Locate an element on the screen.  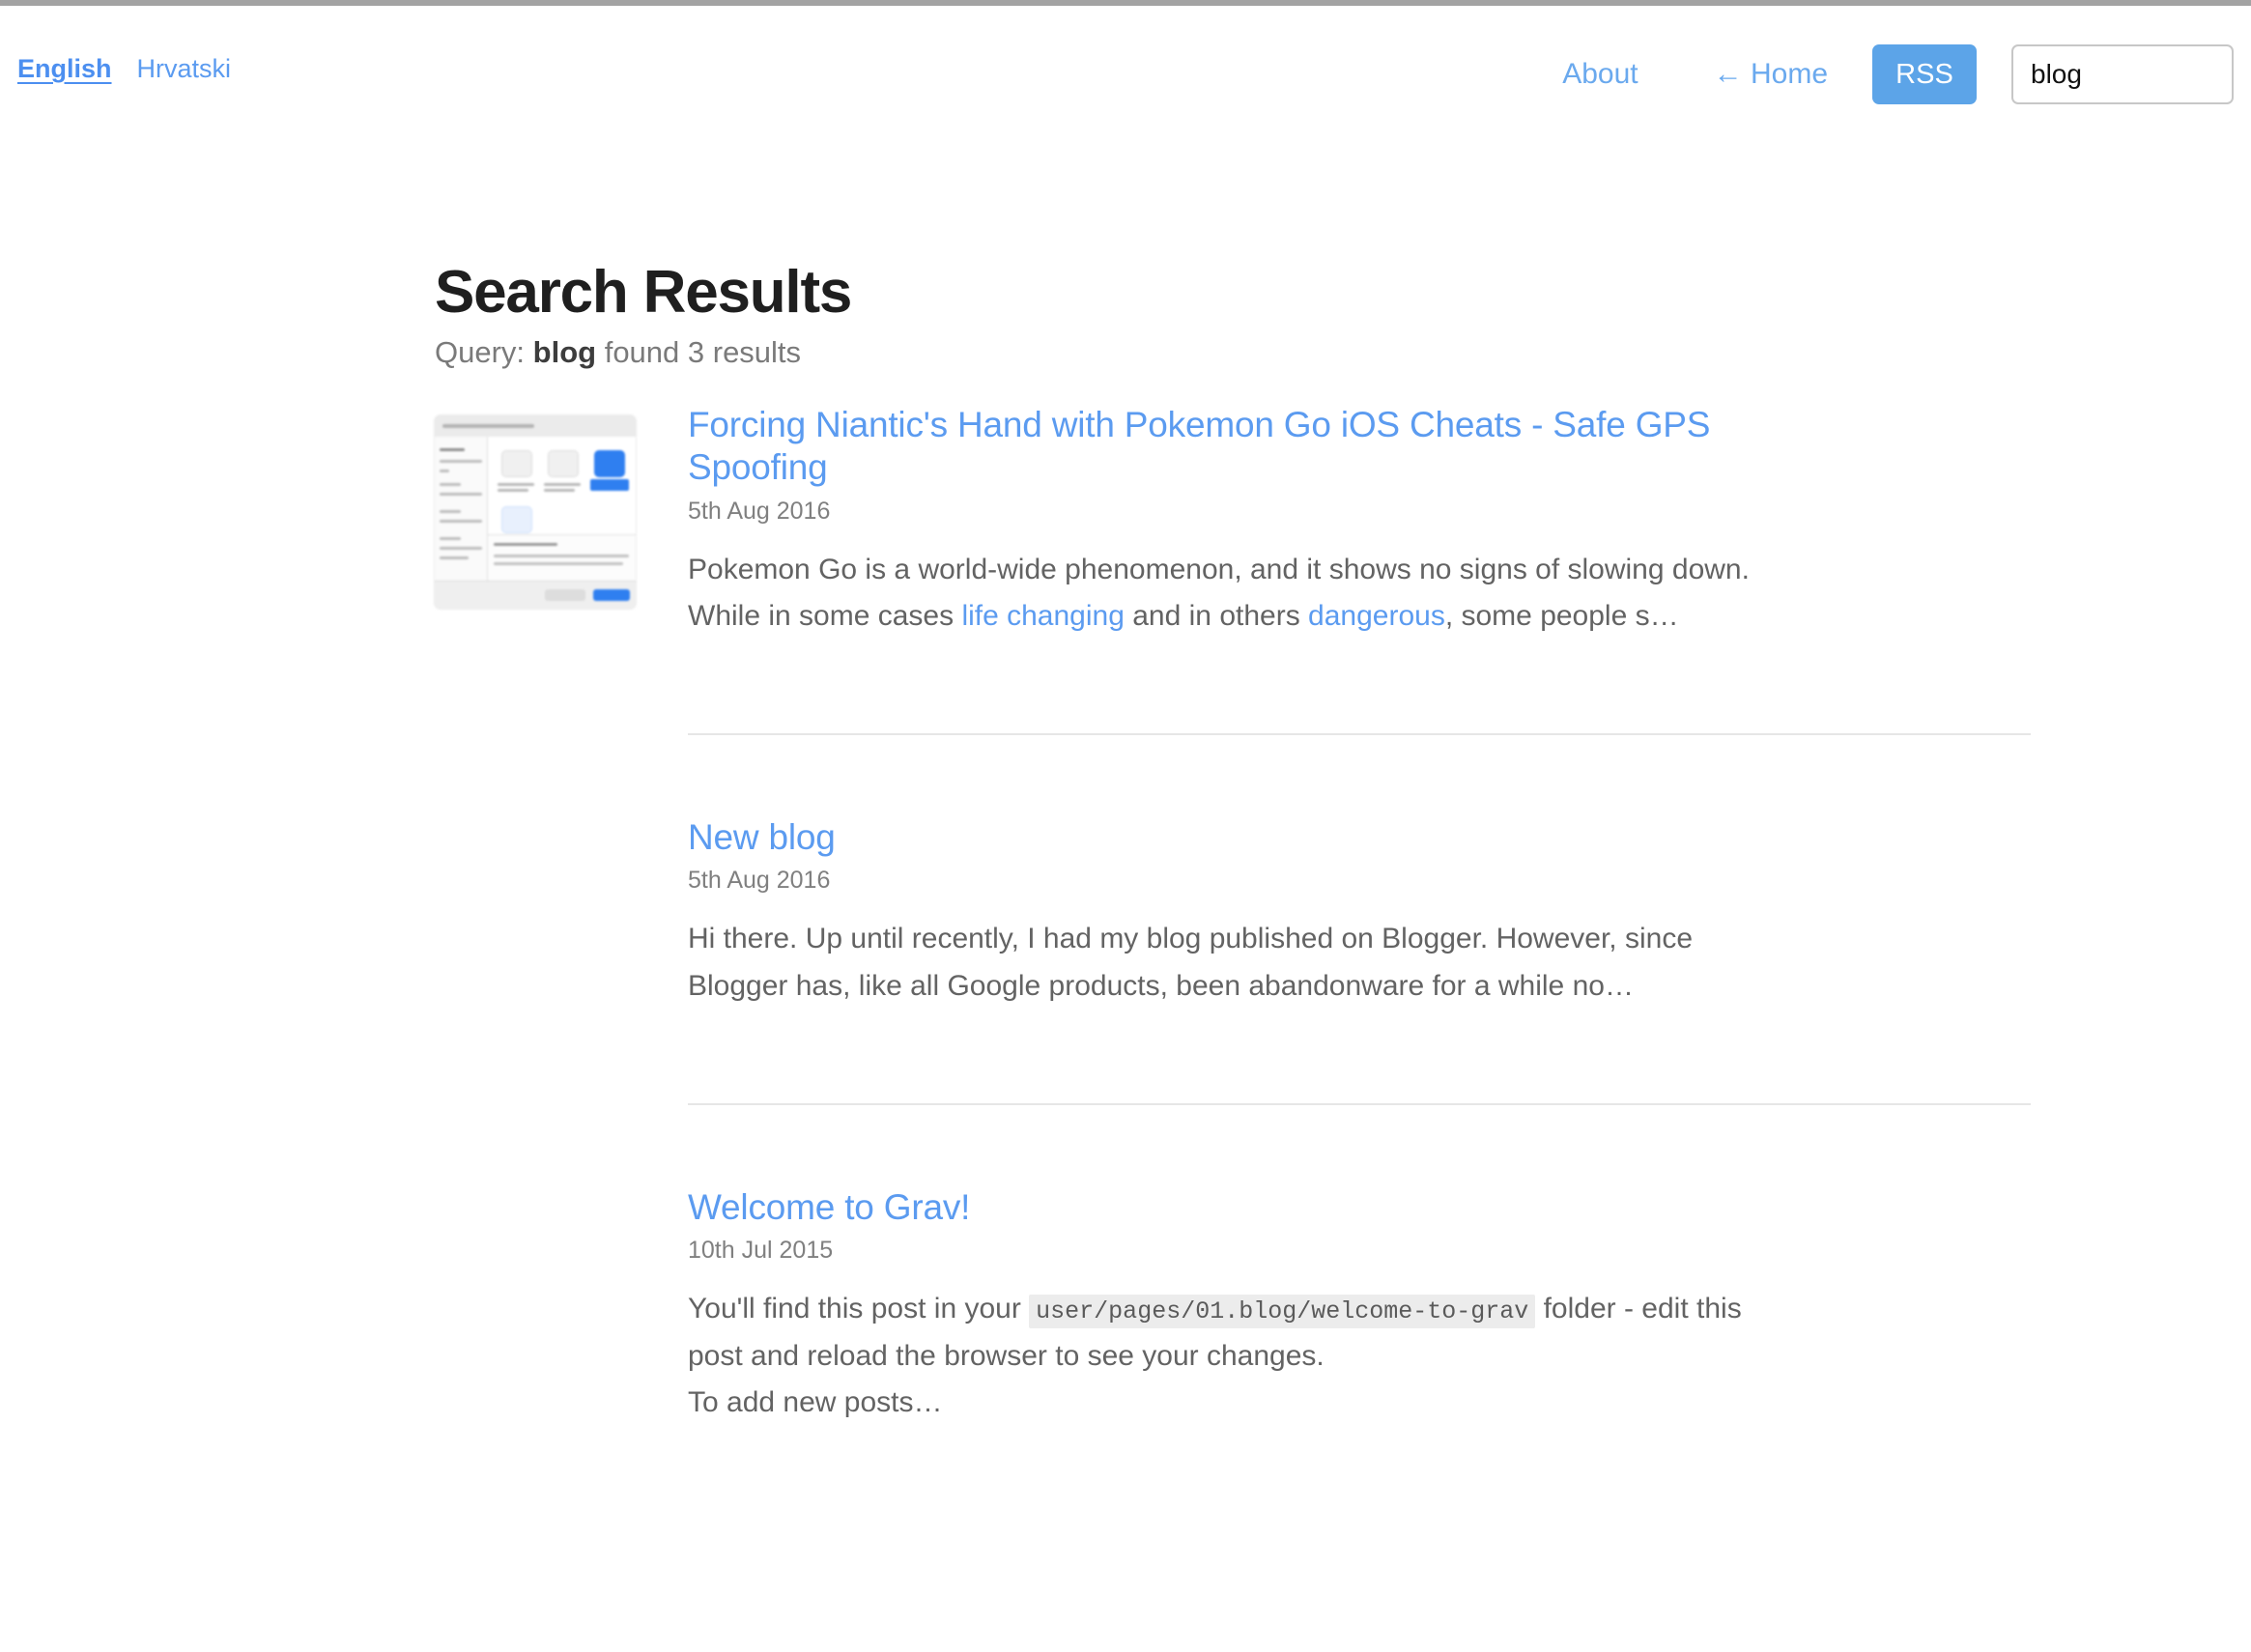
main-navigation: About ← Home RSS is located at coordinates (1906, 74).